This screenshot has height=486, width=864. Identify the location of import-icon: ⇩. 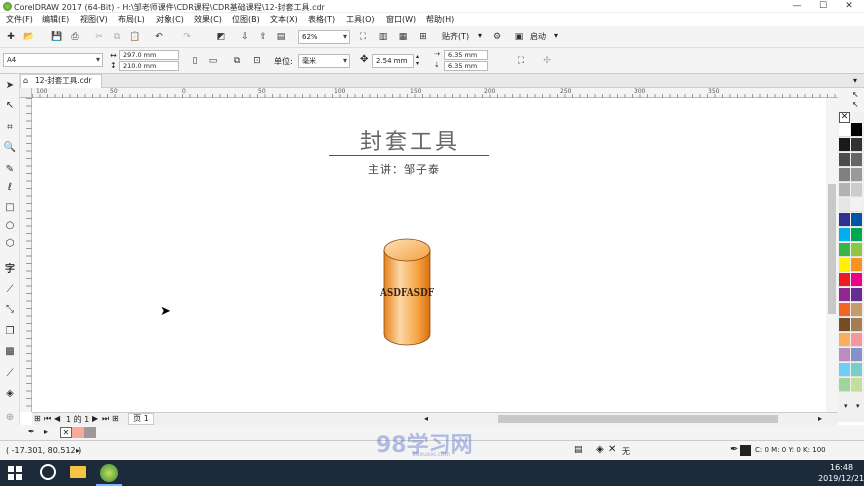
(245, 37).